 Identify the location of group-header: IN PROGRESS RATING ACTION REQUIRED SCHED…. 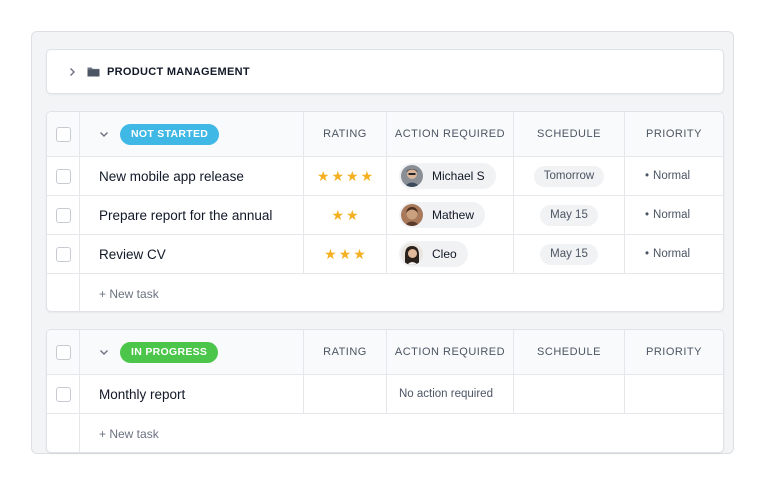
(385, 352).